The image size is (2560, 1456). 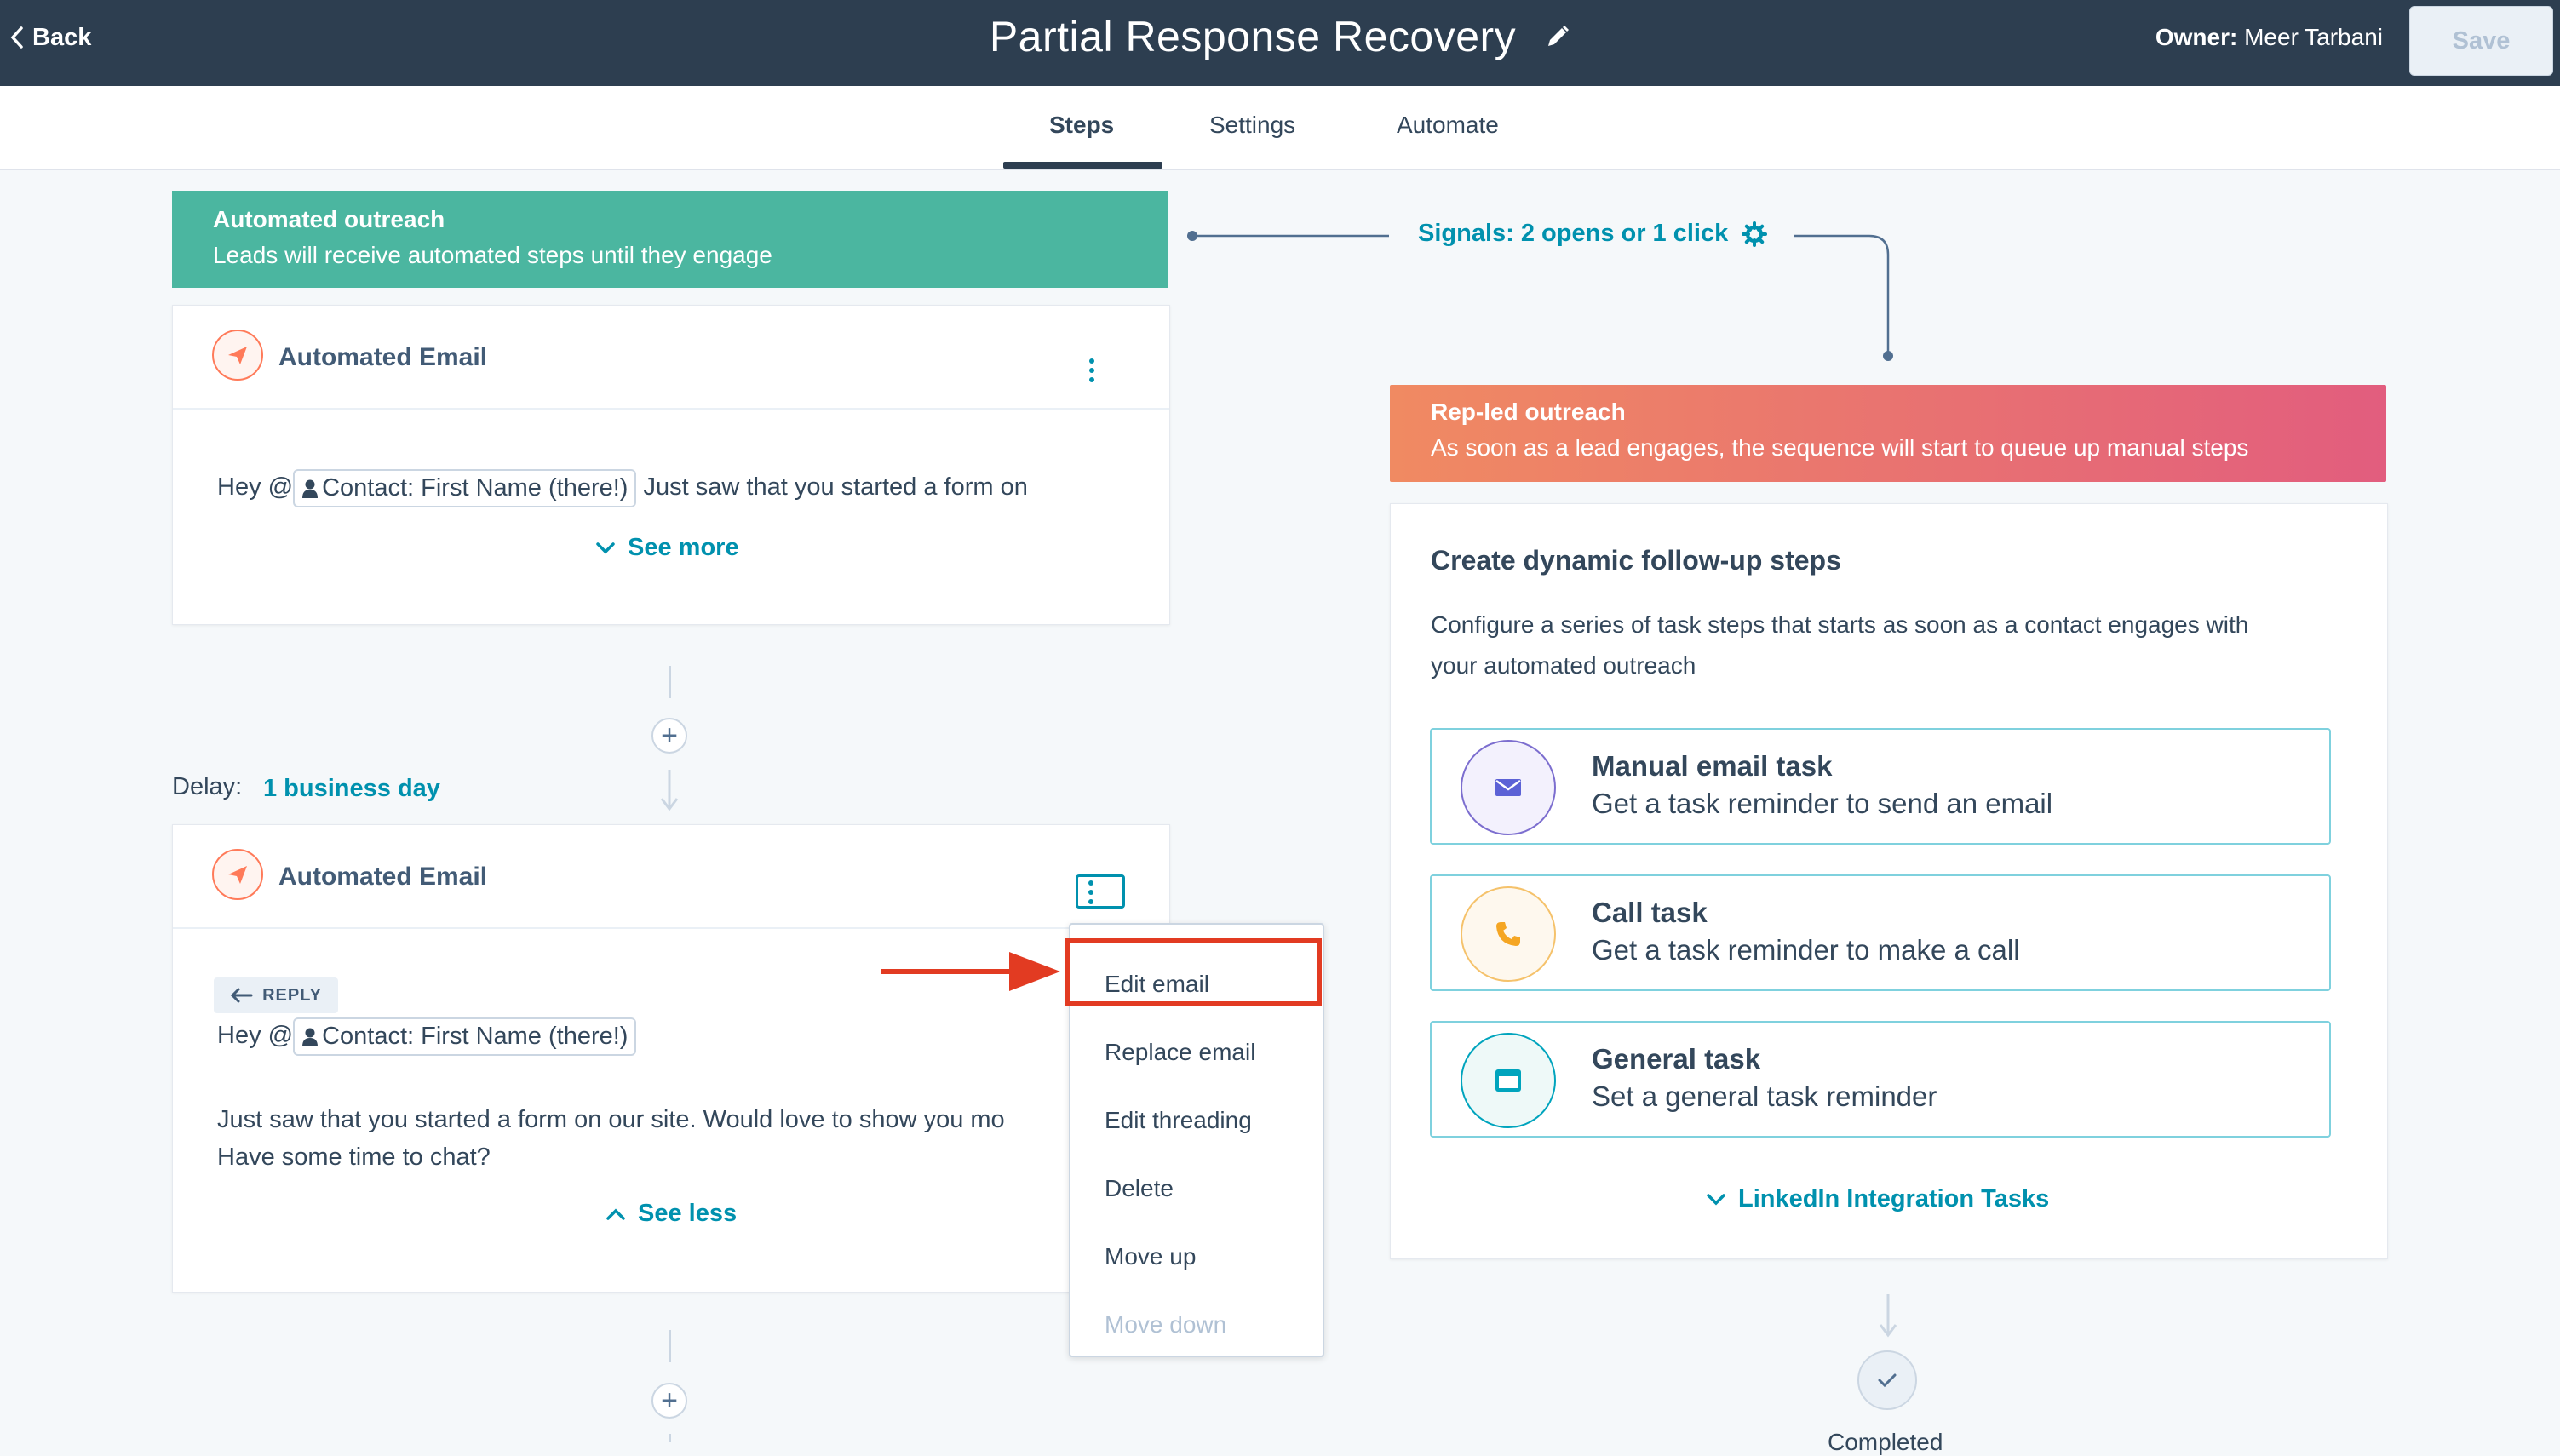 What do you see at coordinates (1150, 1256) in the screenshot?
I see `menu-item-move-up: Move up` at bounding box center [1150, 1256].